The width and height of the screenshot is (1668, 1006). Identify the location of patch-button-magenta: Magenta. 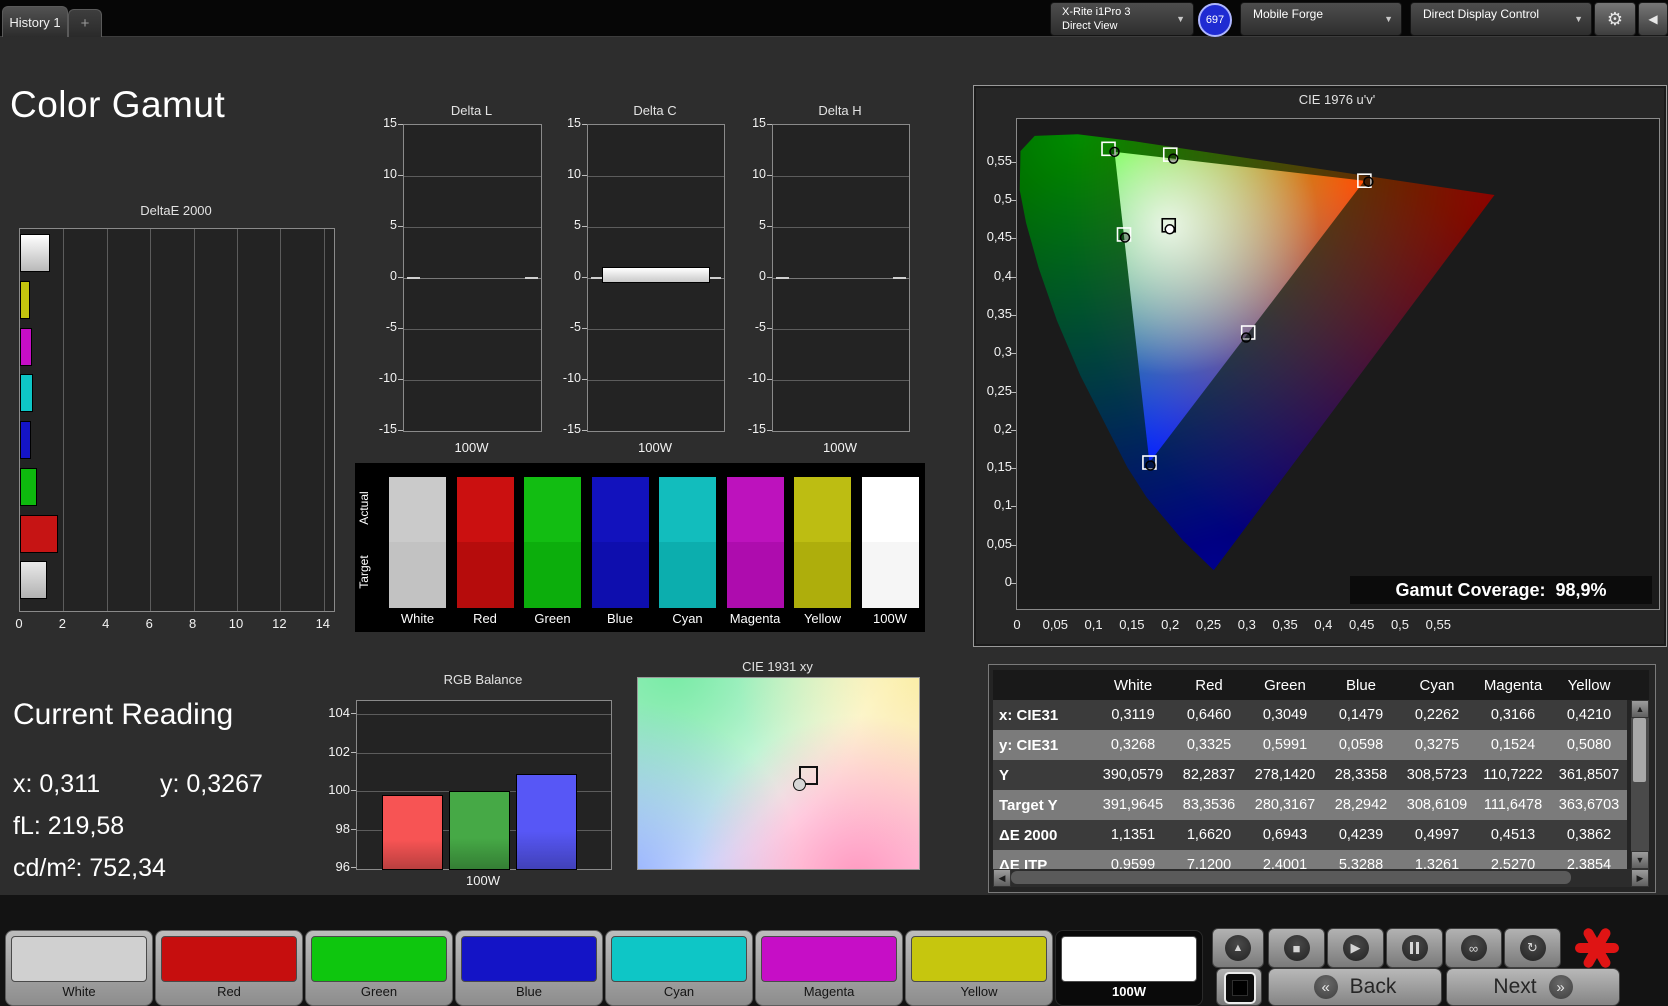
(829, 968).